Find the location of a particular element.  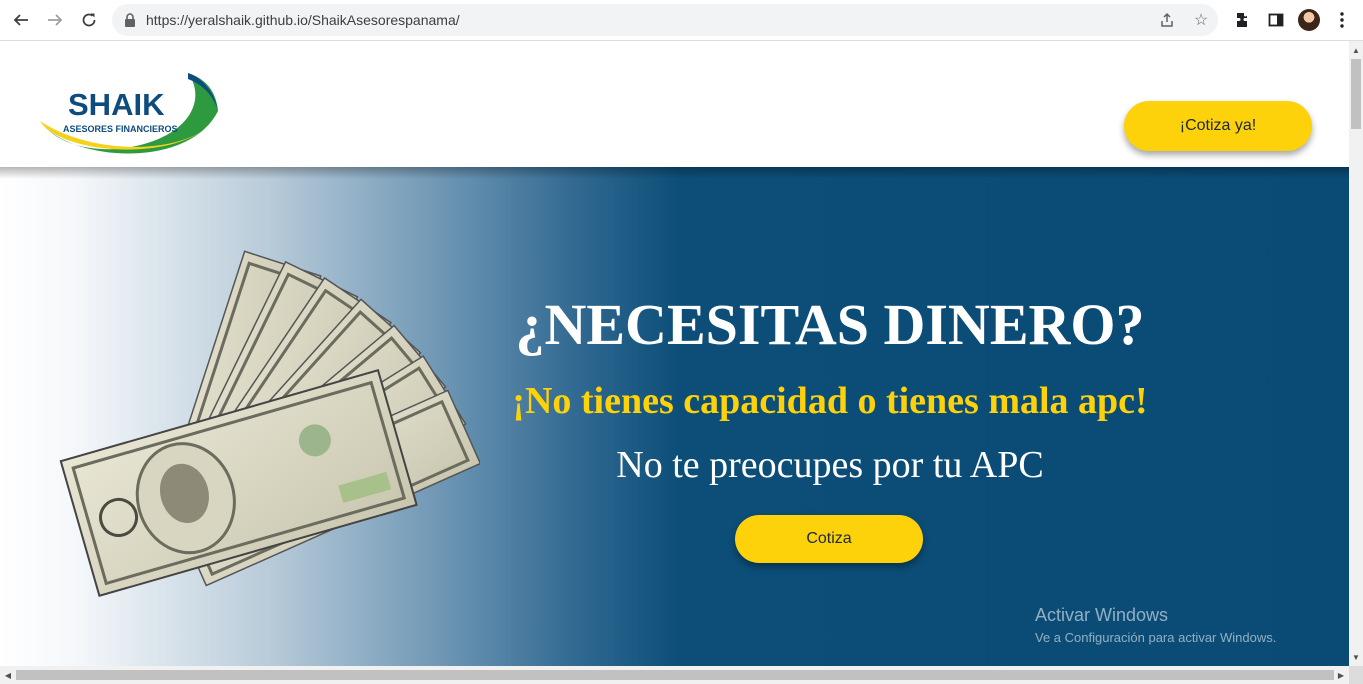

horizontal-scrollbar: ◀ ▶ is located at coordinates (674, 675).